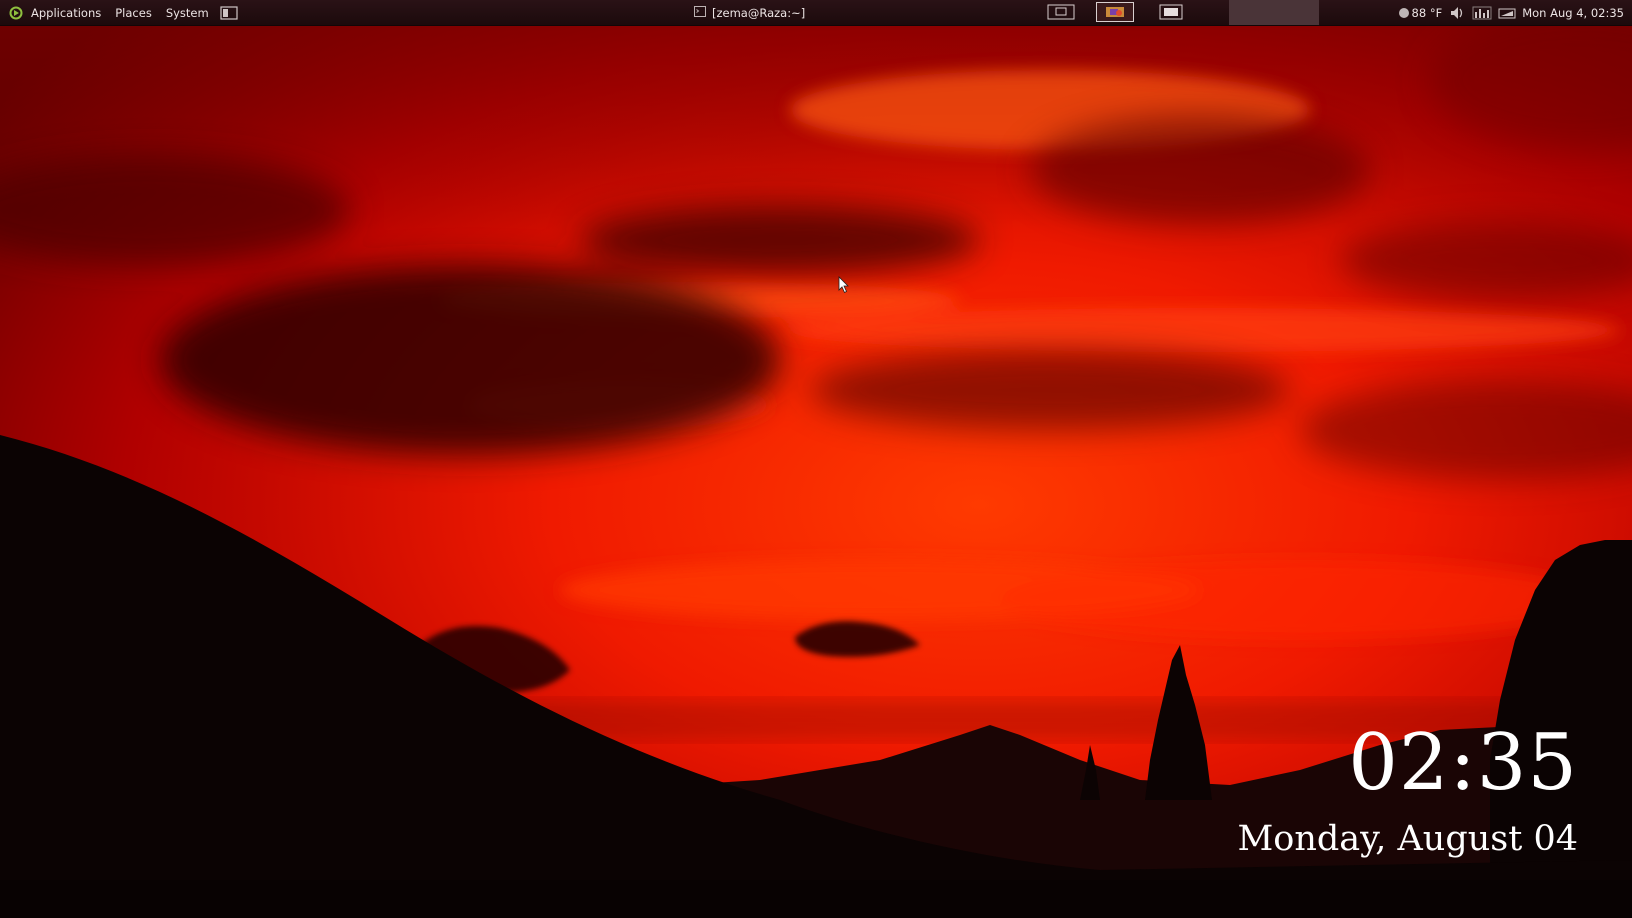  Describe the element at coordinates (16, 13) in the screenshot. I see `distro-logo-icon` at that location.